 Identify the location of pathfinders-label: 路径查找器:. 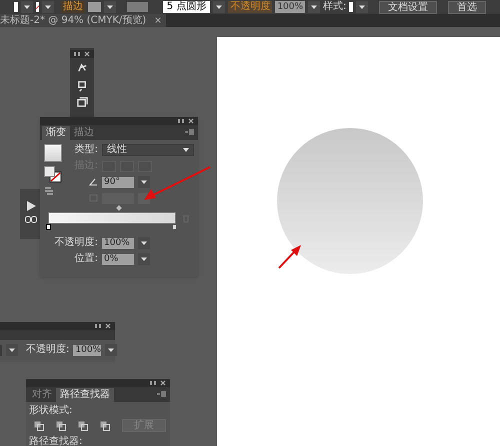
(56, 440).